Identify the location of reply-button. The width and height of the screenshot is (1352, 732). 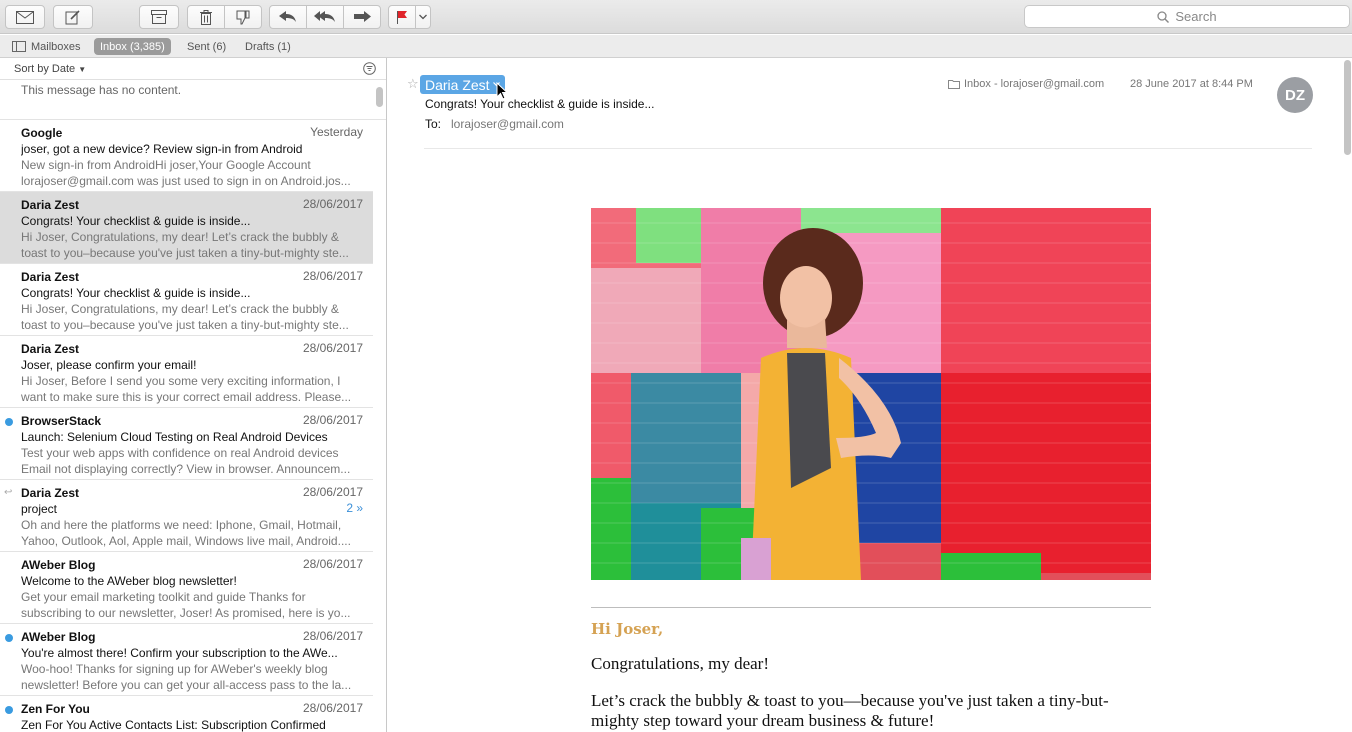
(288, 17).